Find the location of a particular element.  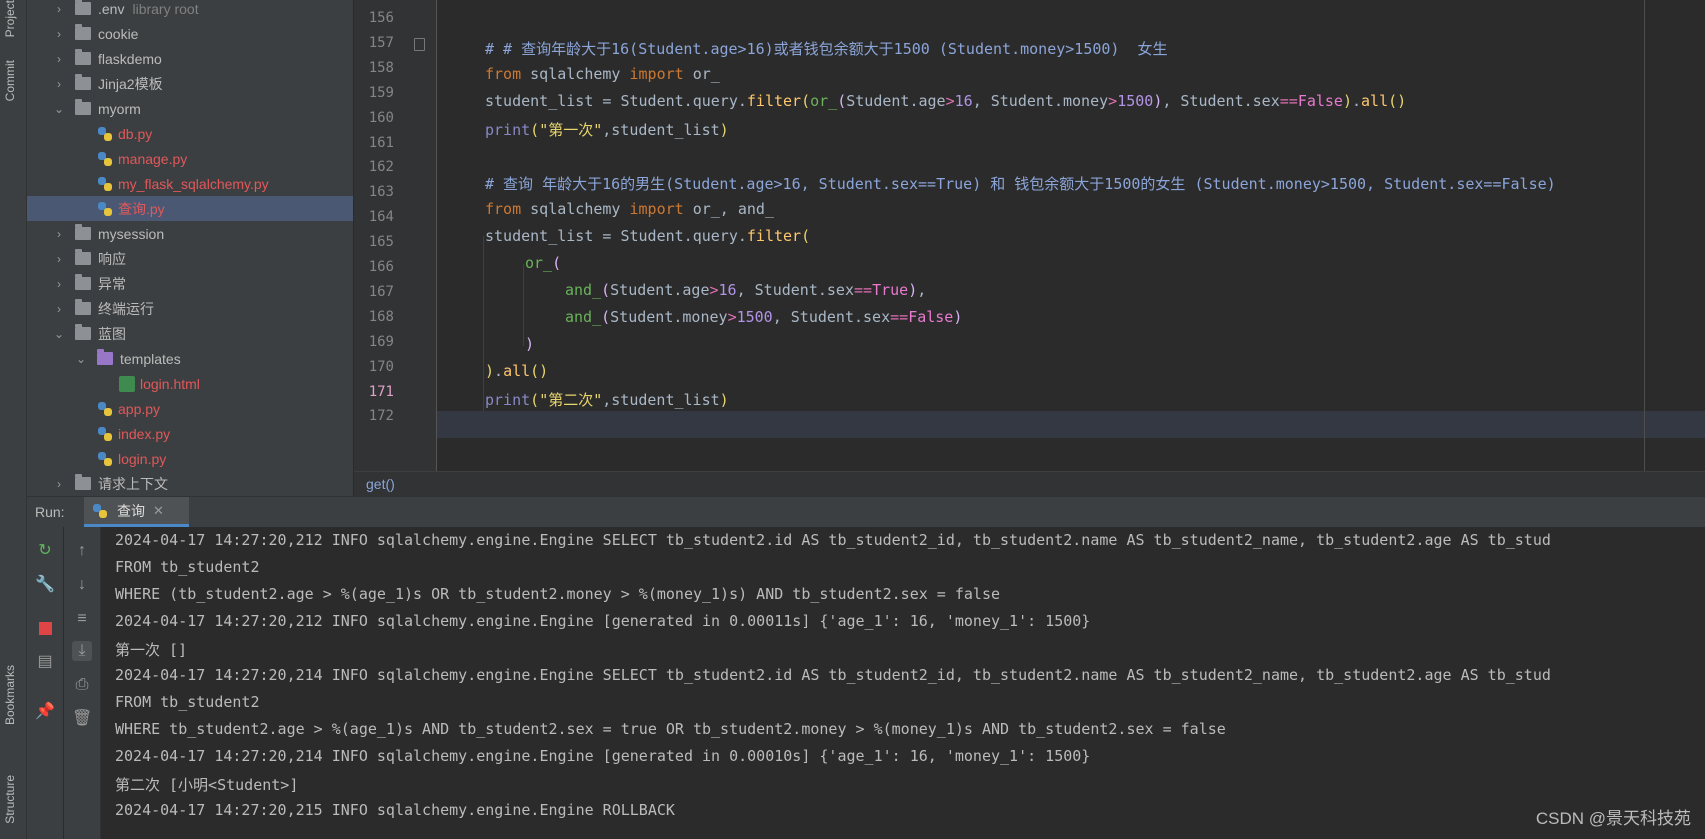

console-line: 第二次 [小明<Student>] is located at coordinates (207, 785).